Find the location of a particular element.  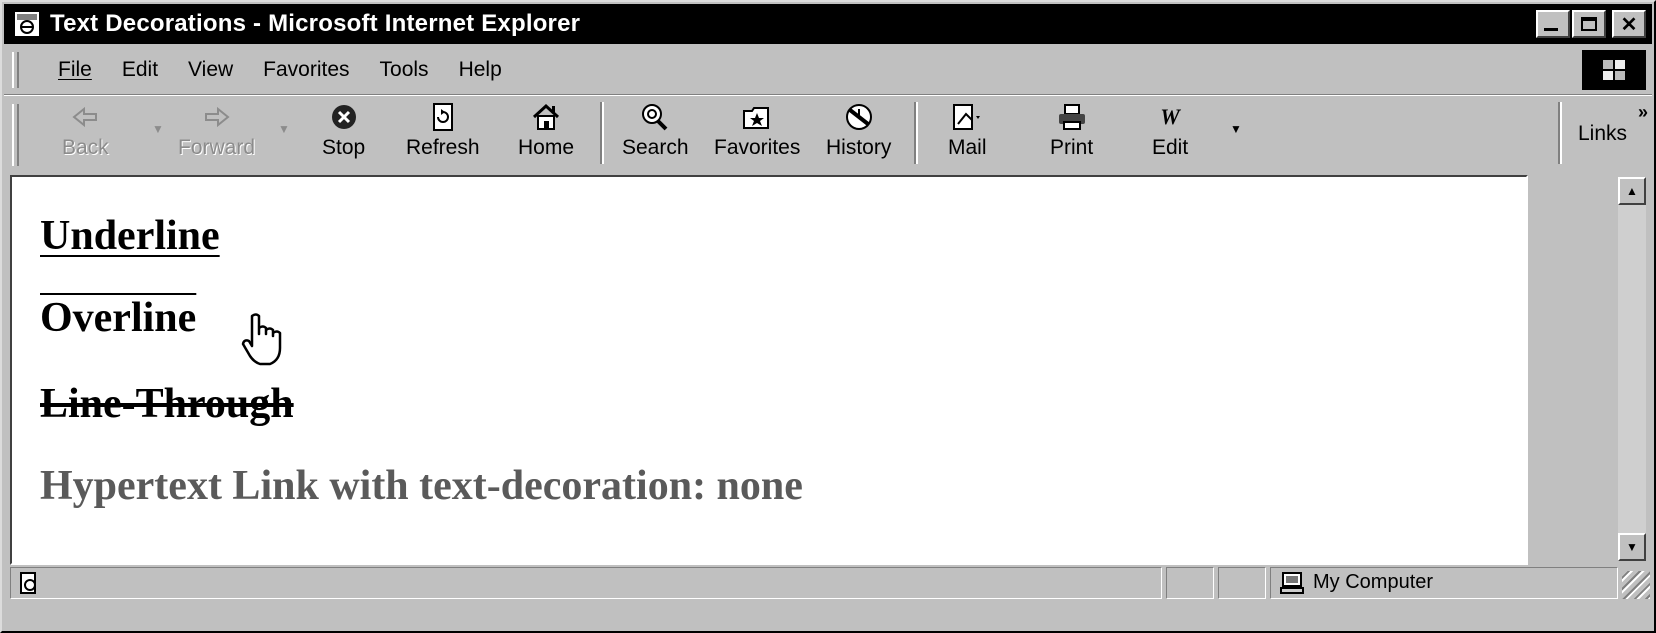

edit-button: W Edit is located at coordinates (1170, 135).